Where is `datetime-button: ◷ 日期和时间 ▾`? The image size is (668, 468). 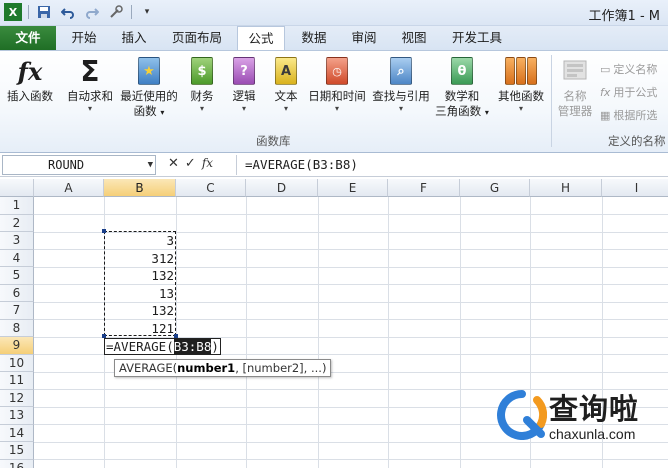 datetime-button: ◷ 日期和时间 ▾ is located at coordinates (337, 84).